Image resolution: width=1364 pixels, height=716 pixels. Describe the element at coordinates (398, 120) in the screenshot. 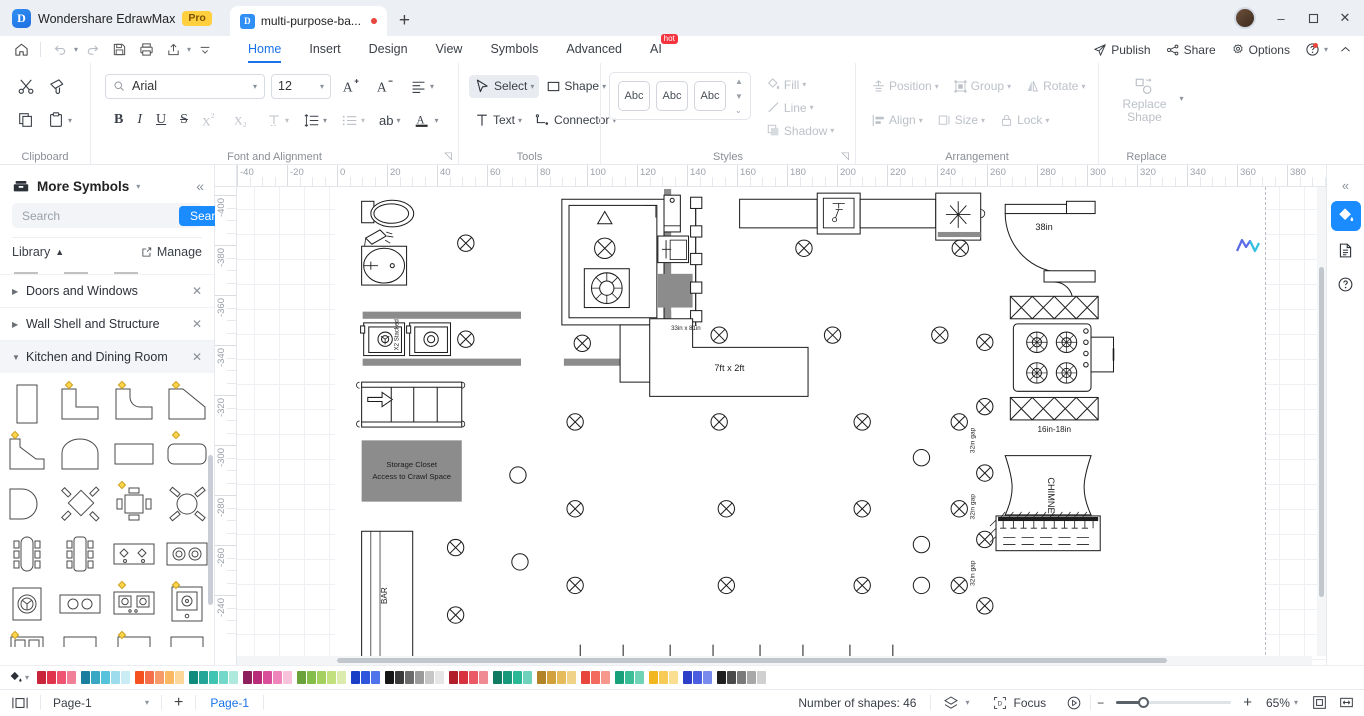

I see `text-wrap-caret-icon: ▾` at that location.